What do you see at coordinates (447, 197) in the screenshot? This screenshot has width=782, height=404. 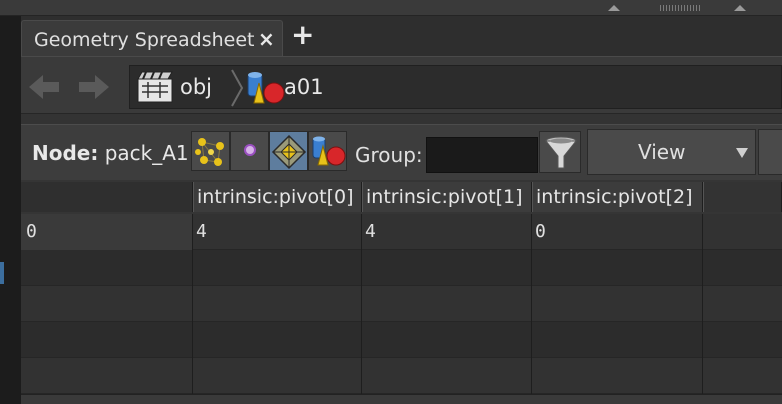 I see `column-header: intrinsic:pivot[1]` at bounding box center [447, 197].